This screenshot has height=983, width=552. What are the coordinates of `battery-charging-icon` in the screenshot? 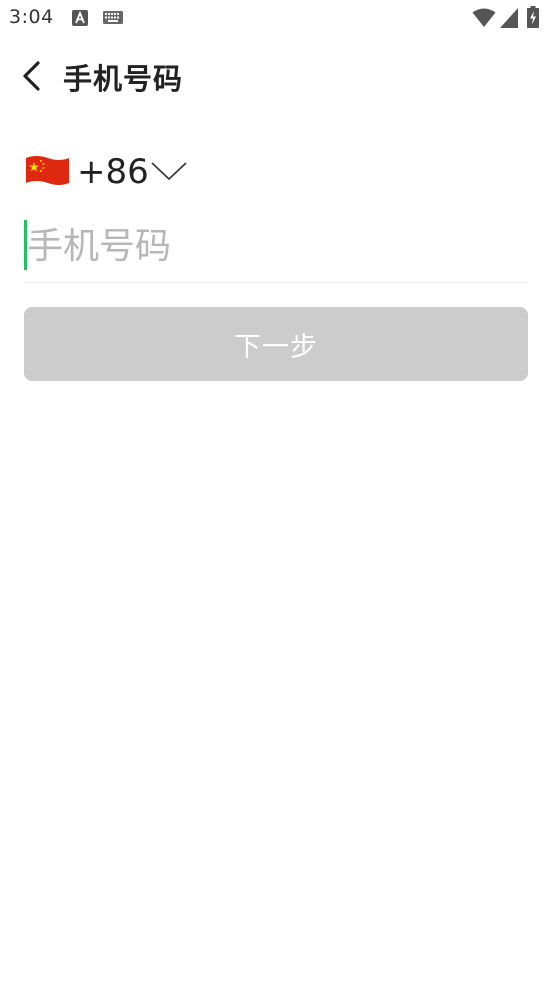 It's located at (533, 17).